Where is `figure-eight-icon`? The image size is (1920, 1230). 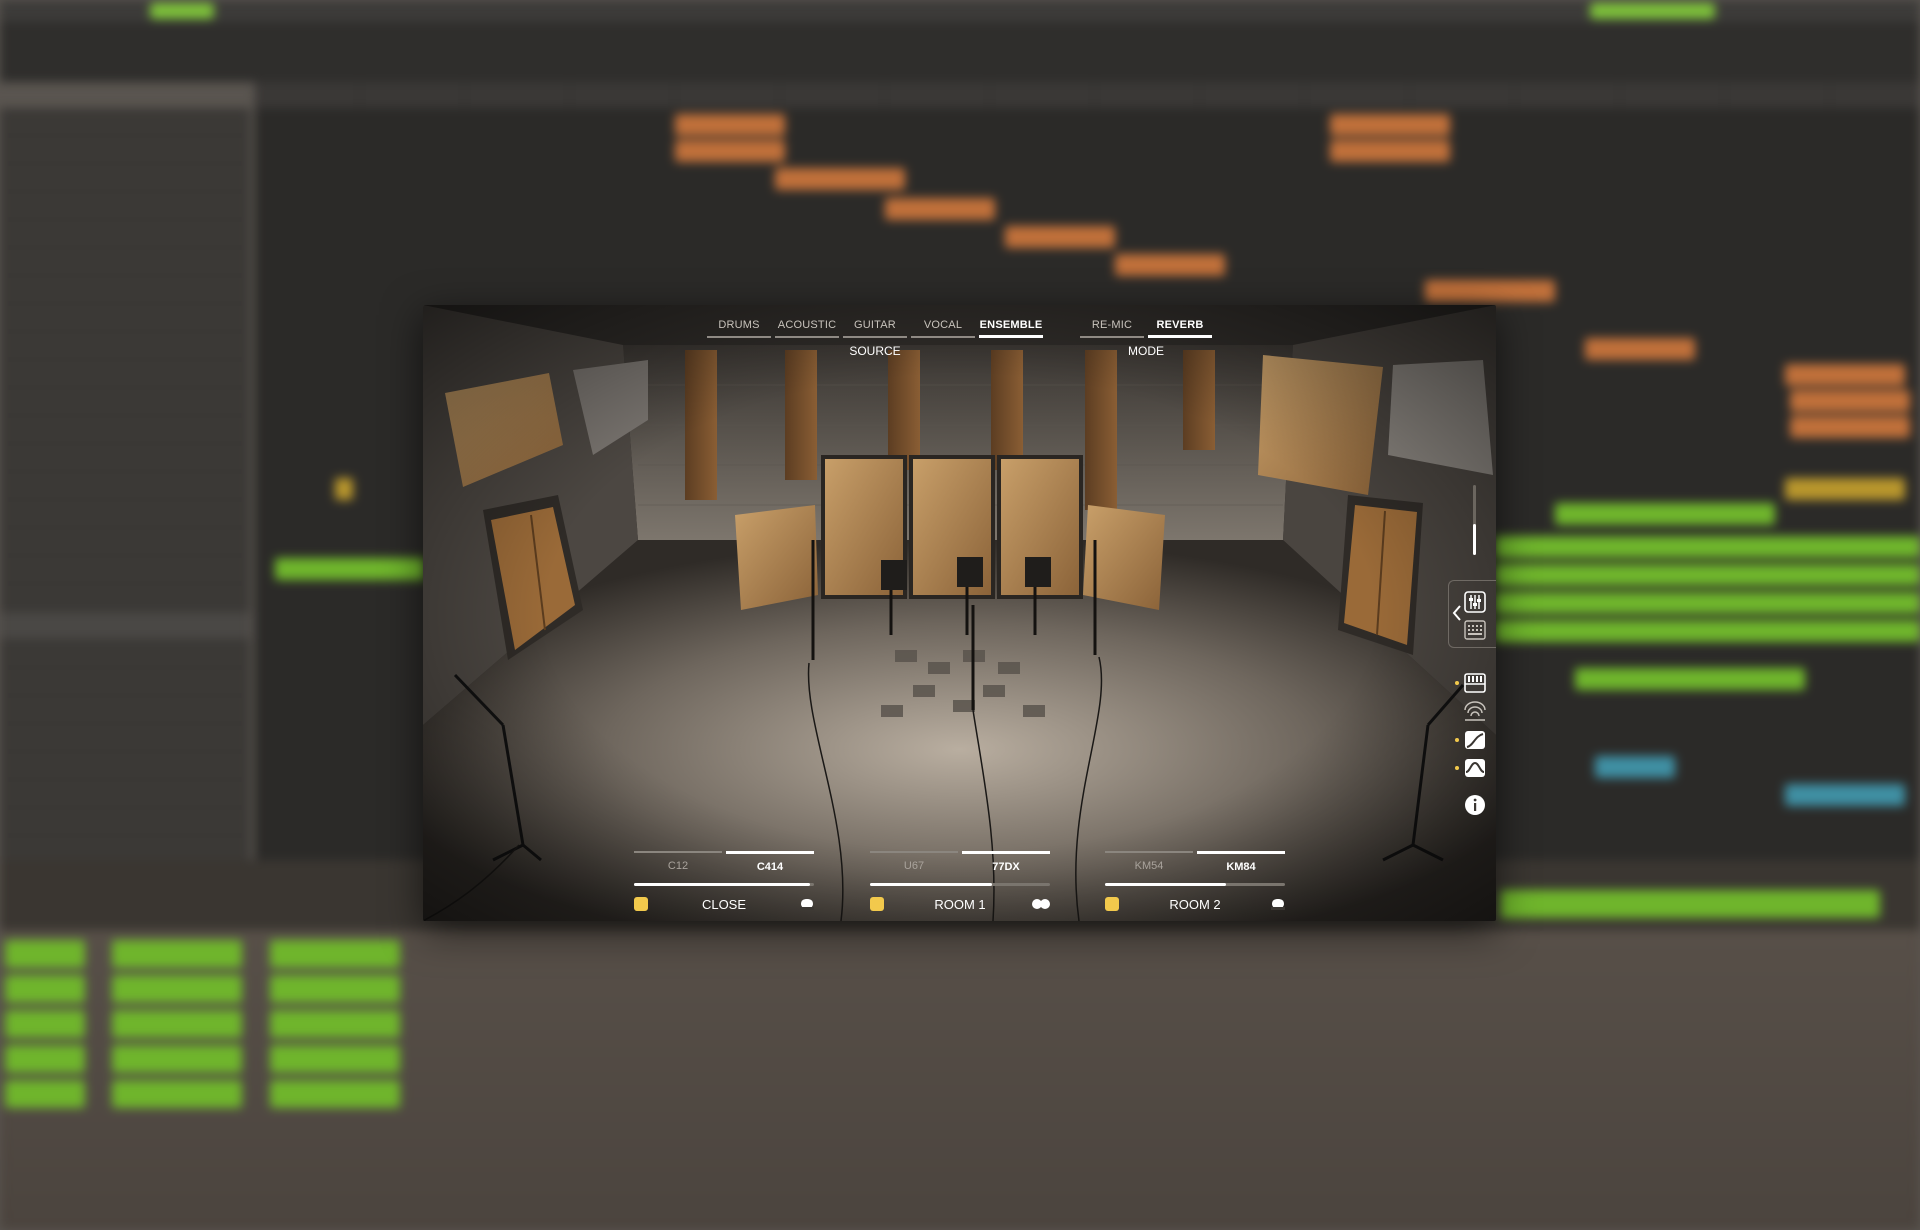 figure-eight-icon is located at coordinates (1041, 904).